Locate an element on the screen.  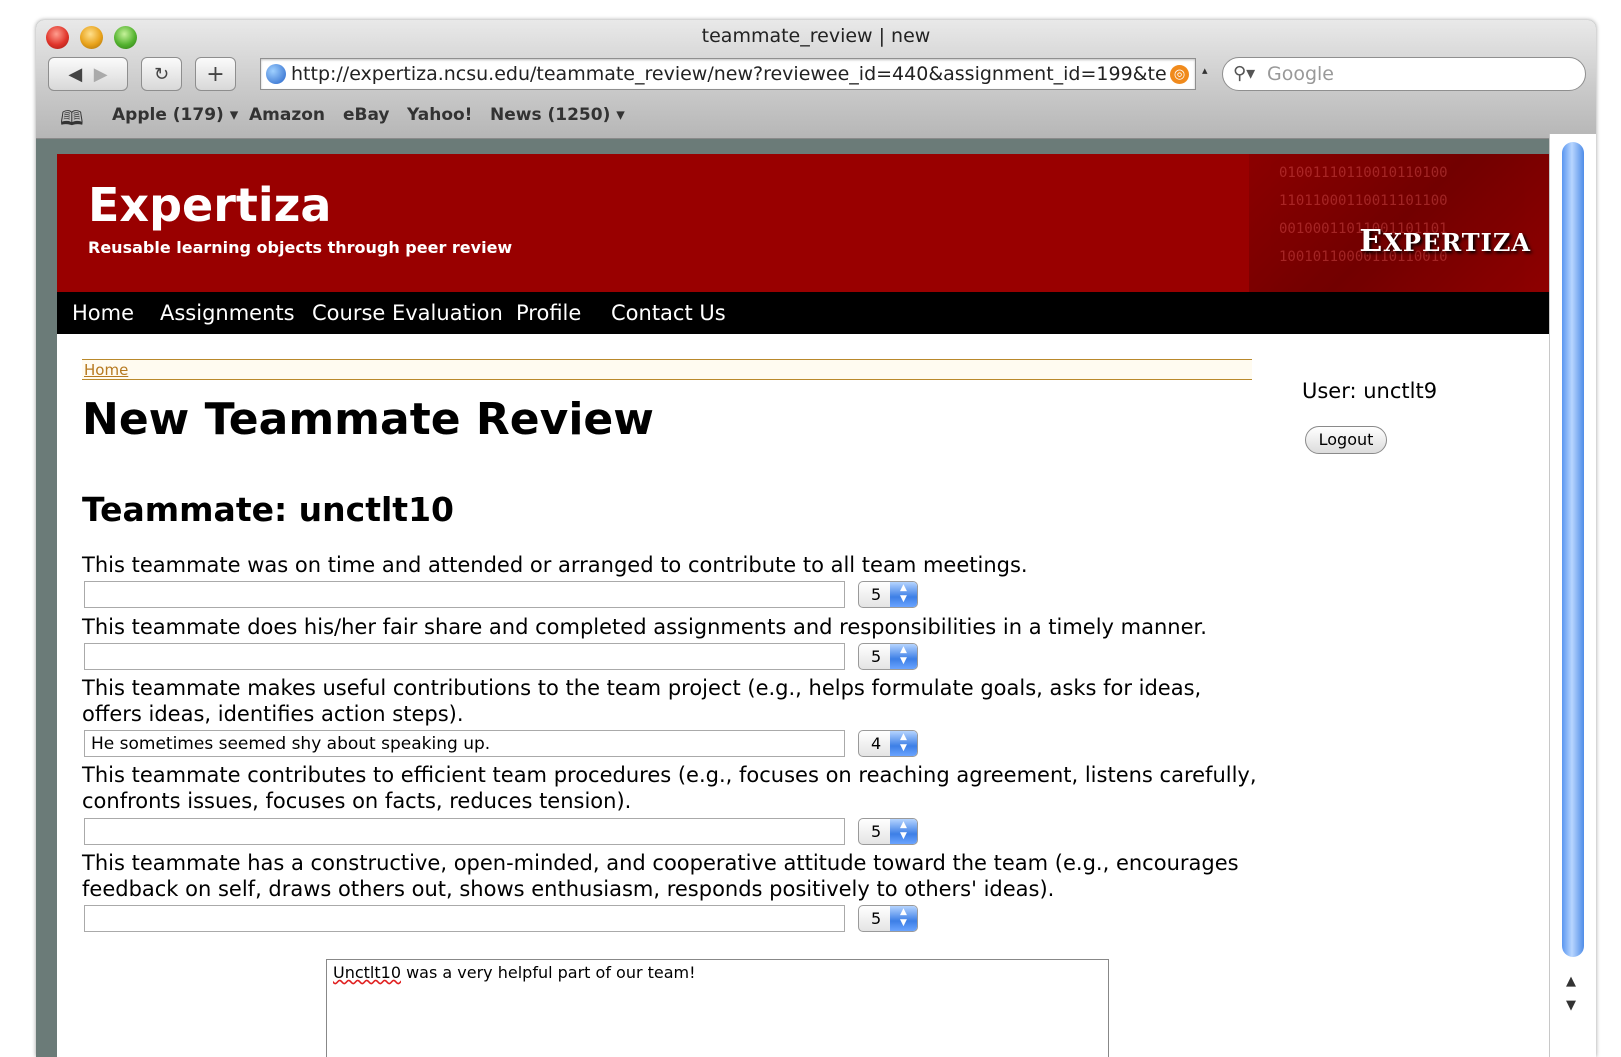
breadcrumb: Home is located at coordinates (667, 369).